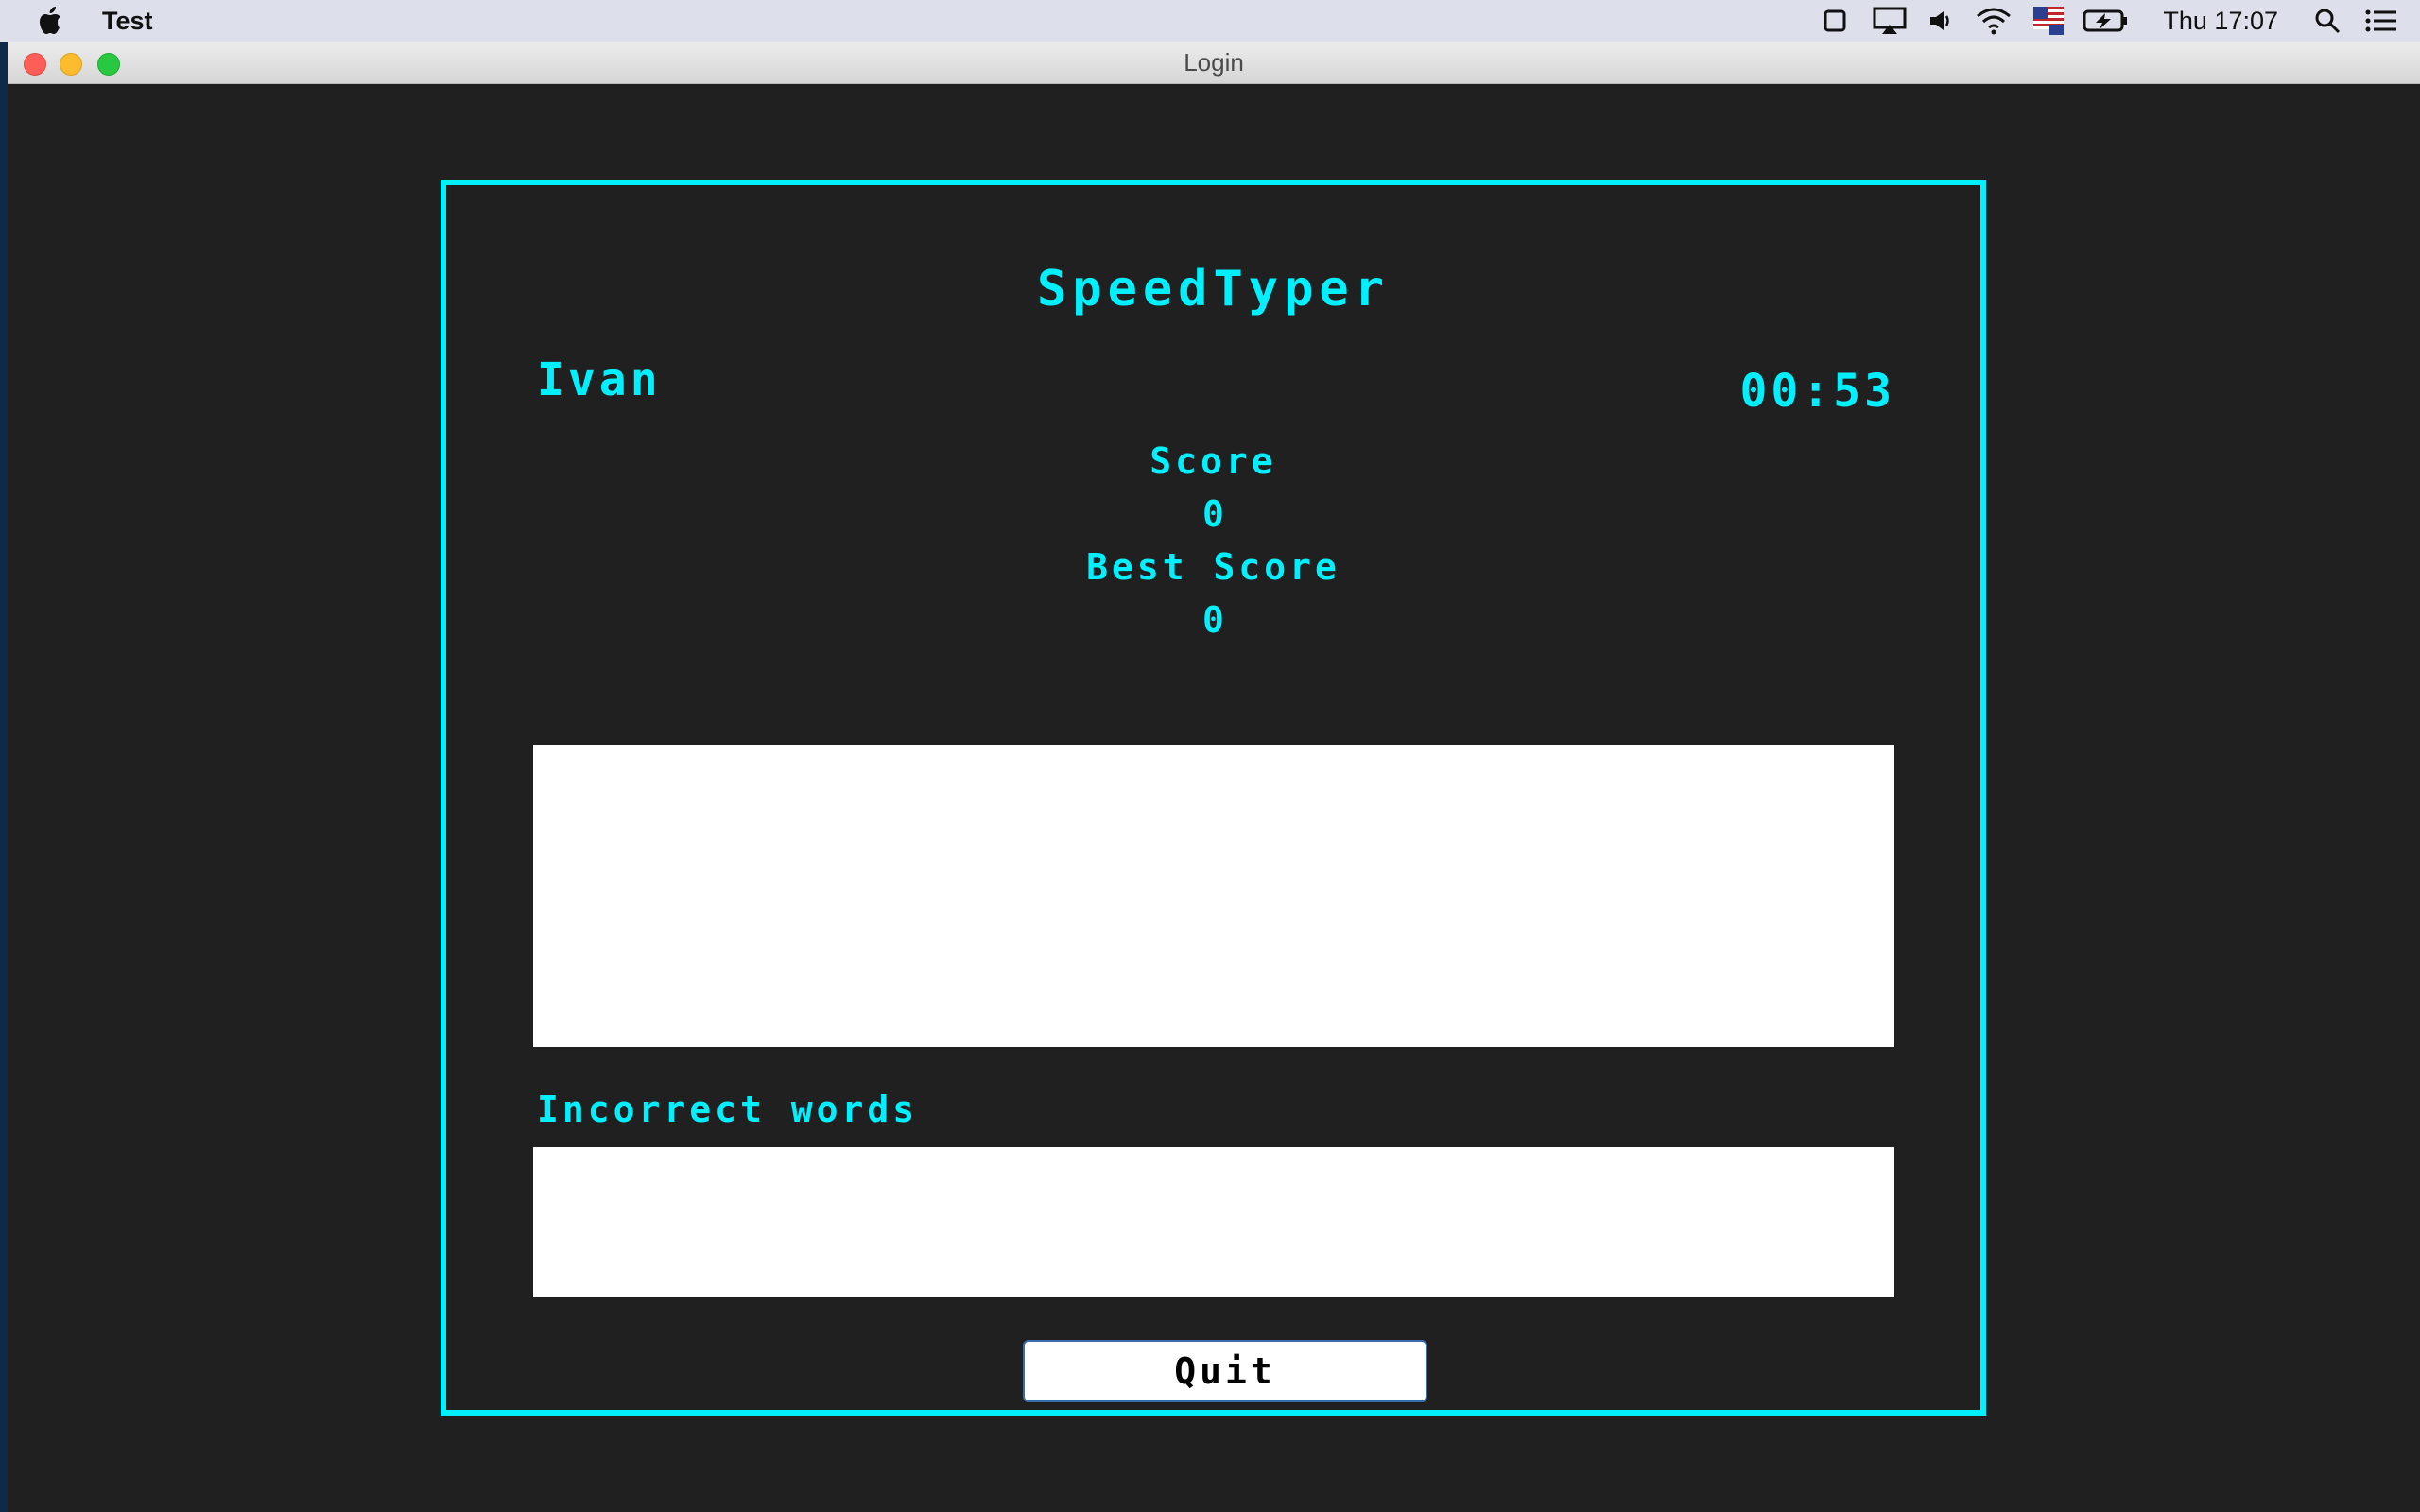 The height and width of the screenshot is (1512, 2420). I want to click on best-score-label: Best Score, so click(1213, 567).